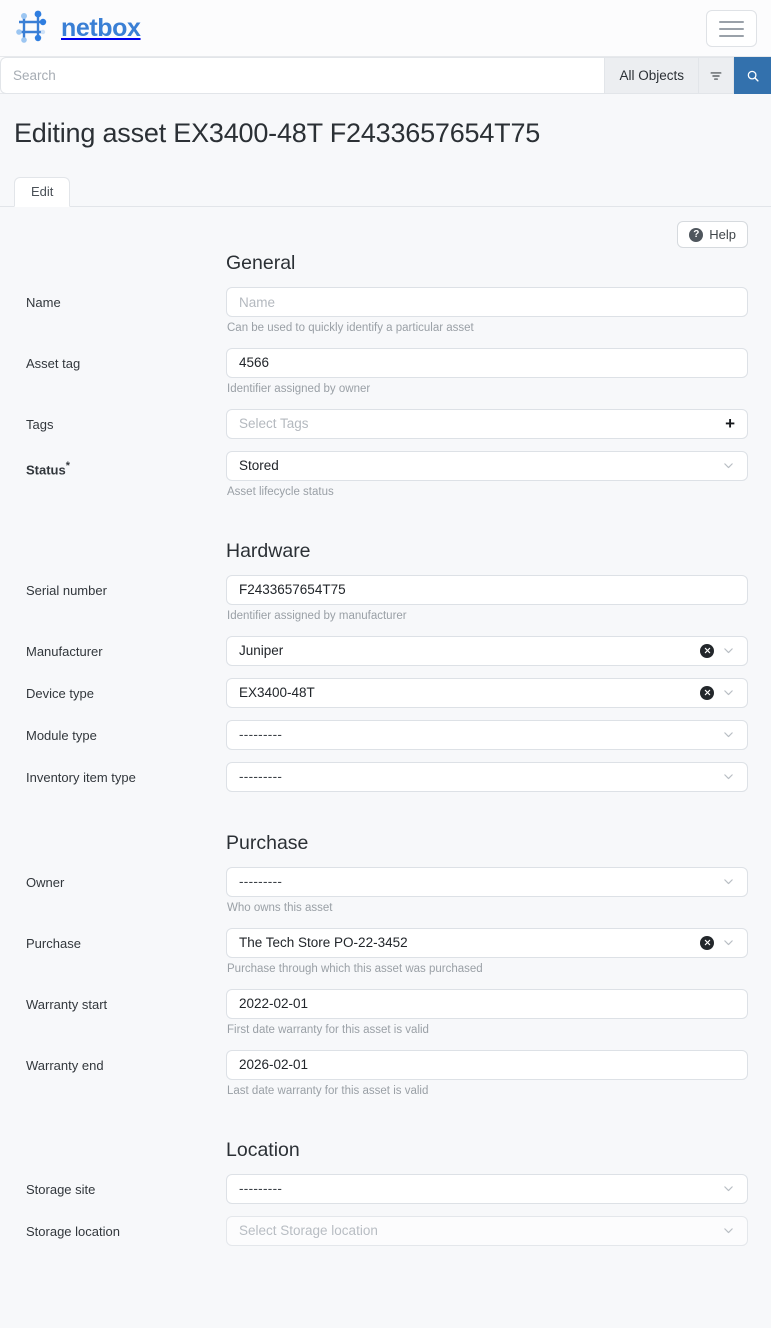  Describe the element at coordinates (487, 302) in the screenshot. I see `input-name` at that location.